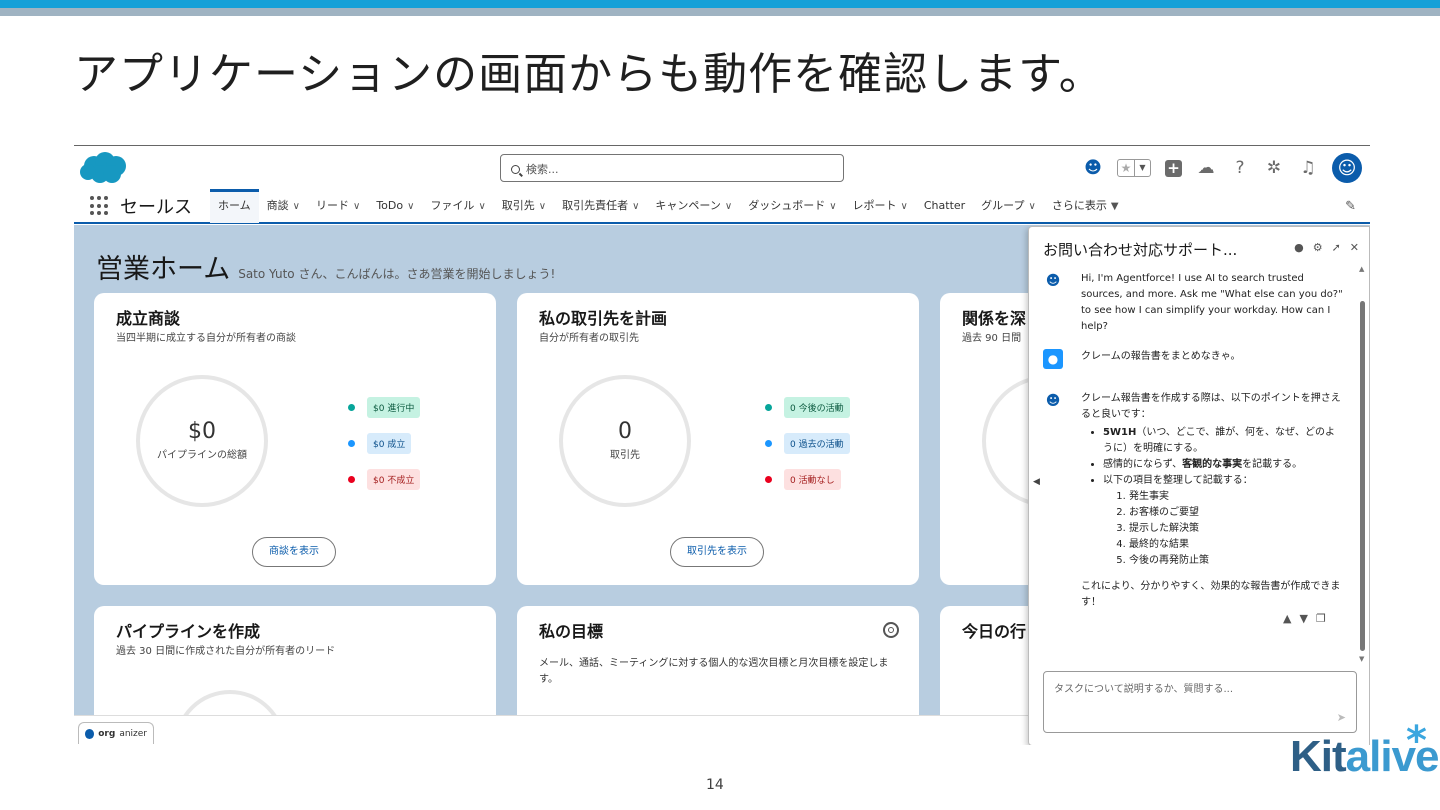  I want to click on legend-chip: 0 今後の活動, so click(817, 407).